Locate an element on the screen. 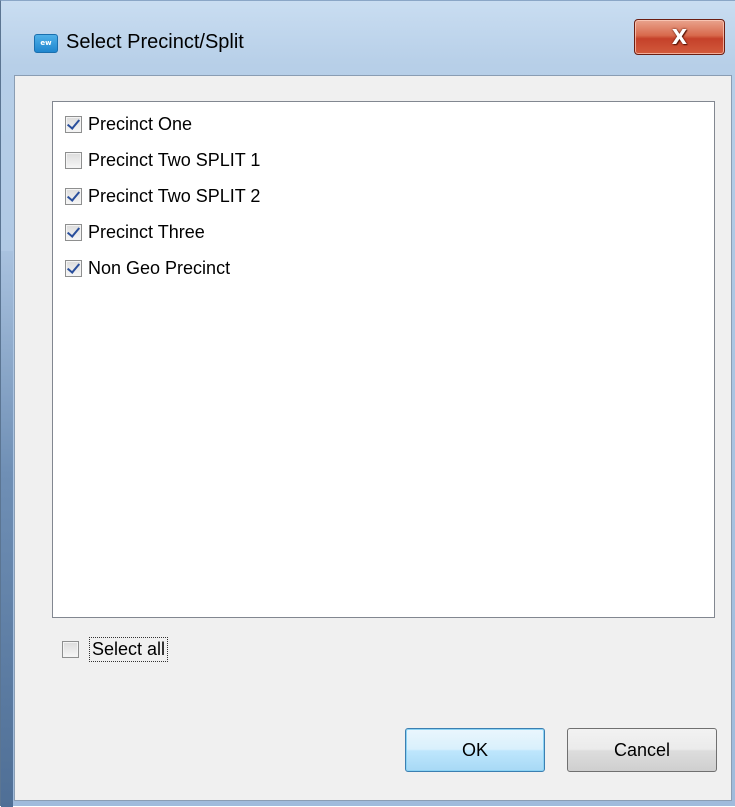  list-item-precinct-one: Precinct One is located at coordinates (128, 124).